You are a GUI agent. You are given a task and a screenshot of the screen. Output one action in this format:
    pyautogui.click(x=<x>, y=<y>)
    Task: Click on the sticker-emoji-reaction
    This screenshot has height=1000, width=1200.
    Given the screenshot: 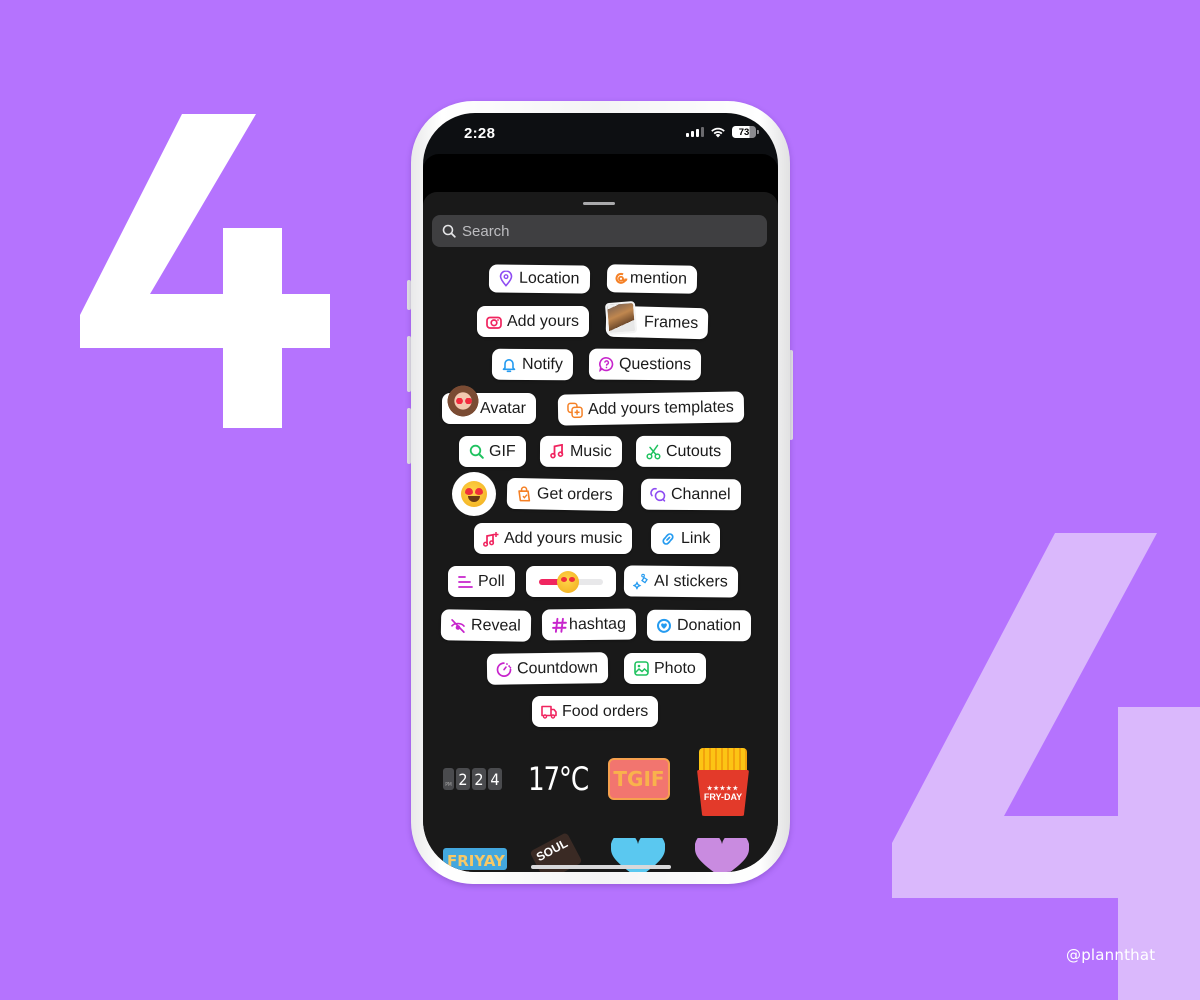 What is the action you would take?
    pyautogui.click(x=474, y=494)
    